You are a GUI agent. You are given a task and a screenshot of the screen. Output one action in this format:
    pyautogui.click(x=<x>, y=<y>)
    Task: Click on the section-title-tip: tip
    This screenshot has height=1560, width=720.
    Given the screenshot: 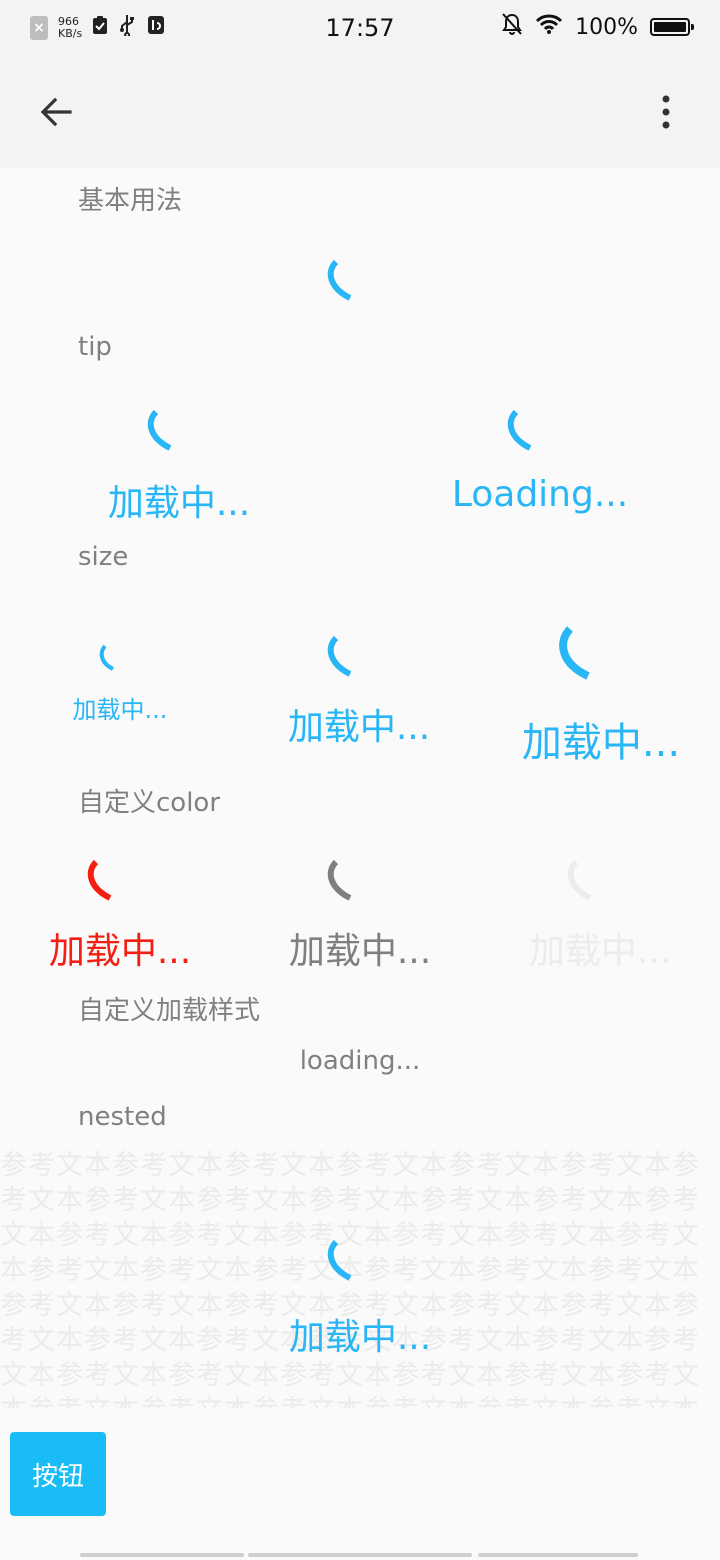 What is the action you would take?
    pyautogui.click(x=95, y=347)
    